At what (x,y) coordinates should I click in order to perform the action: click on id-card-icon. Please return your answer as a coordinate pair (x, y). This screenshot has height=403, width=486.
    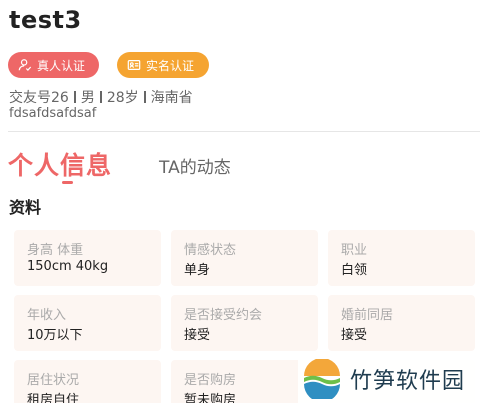
    Looking at the image, I should click on (134, 65).